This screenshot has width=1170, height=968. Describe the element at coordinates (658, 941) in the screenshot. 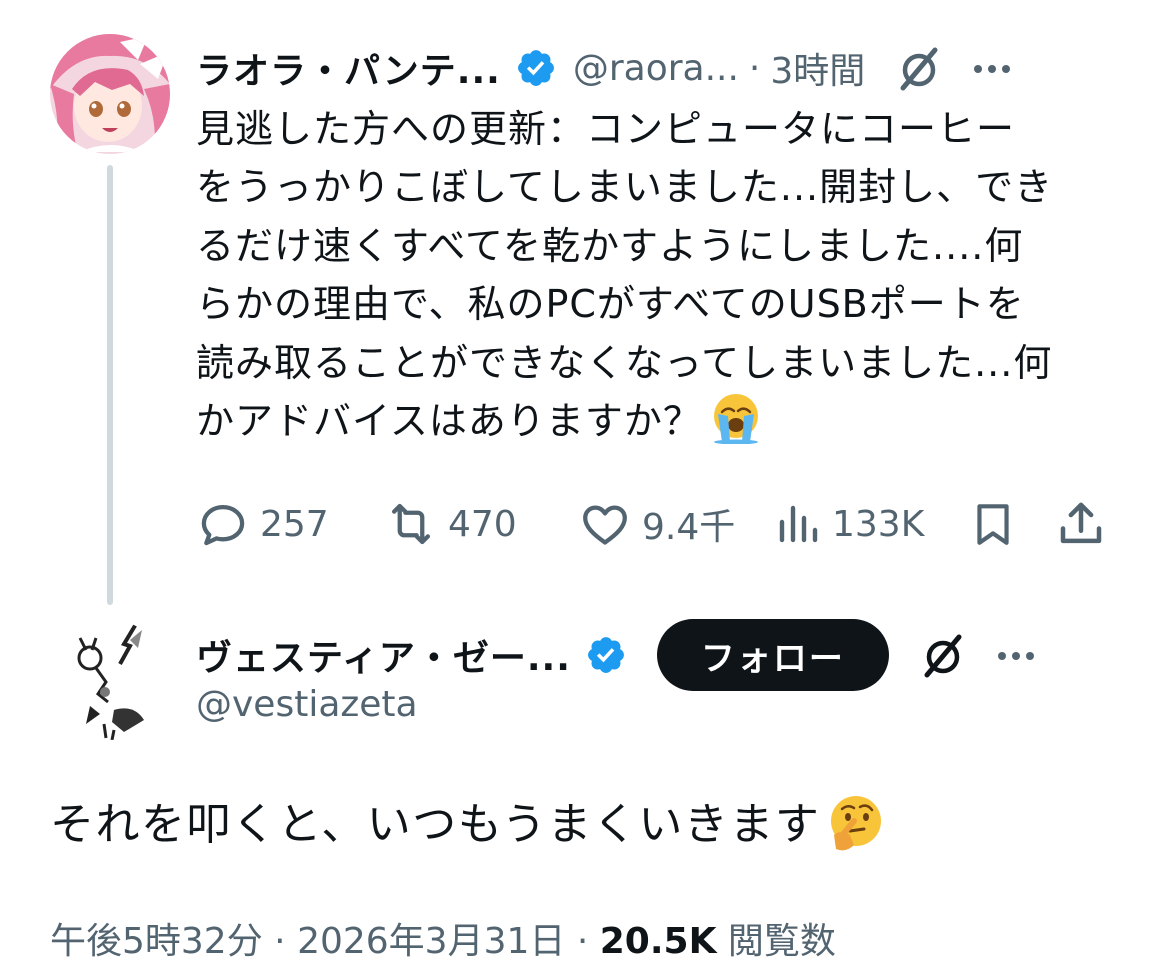

I see `tweet2-views-count: 20.5K` at that location.